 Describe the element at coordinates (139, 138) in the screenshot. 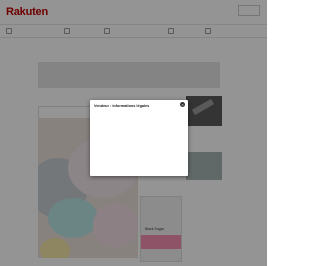

I see `seller-legal-info-dialog: Vendeur : informations légales ×` at that location.